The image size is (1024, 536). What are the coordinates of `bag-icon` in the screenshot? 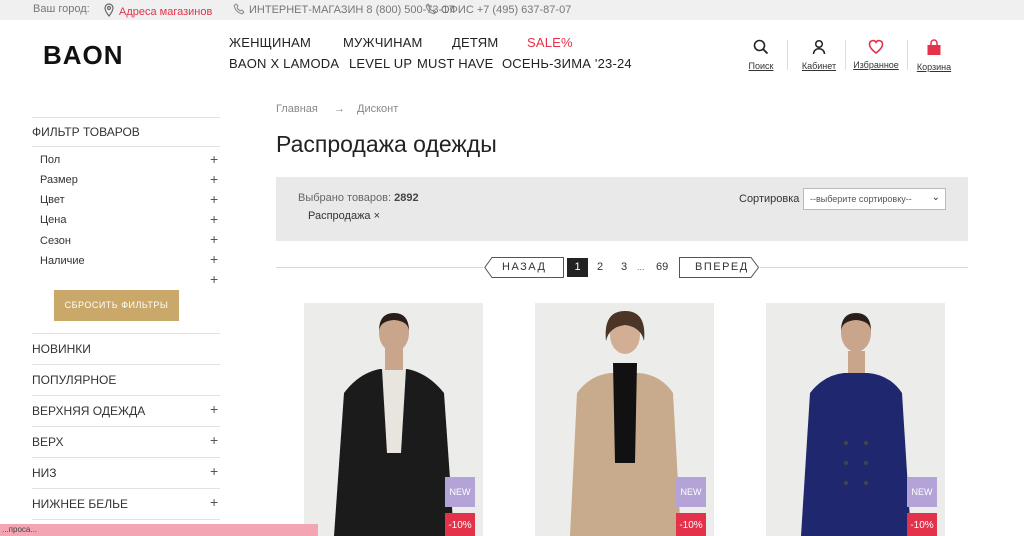 It's located at (934, 47).